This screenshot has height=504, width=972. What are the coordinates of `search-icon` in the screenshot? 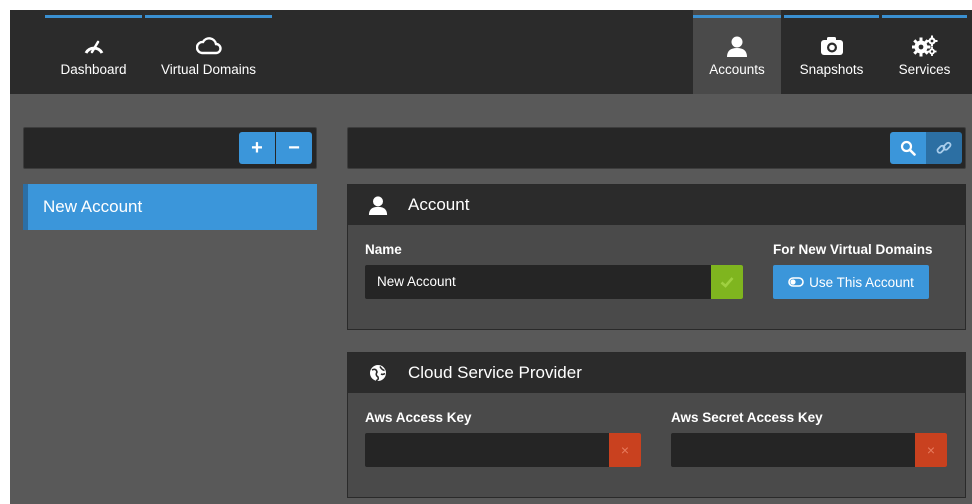 It's located at (908, 148).